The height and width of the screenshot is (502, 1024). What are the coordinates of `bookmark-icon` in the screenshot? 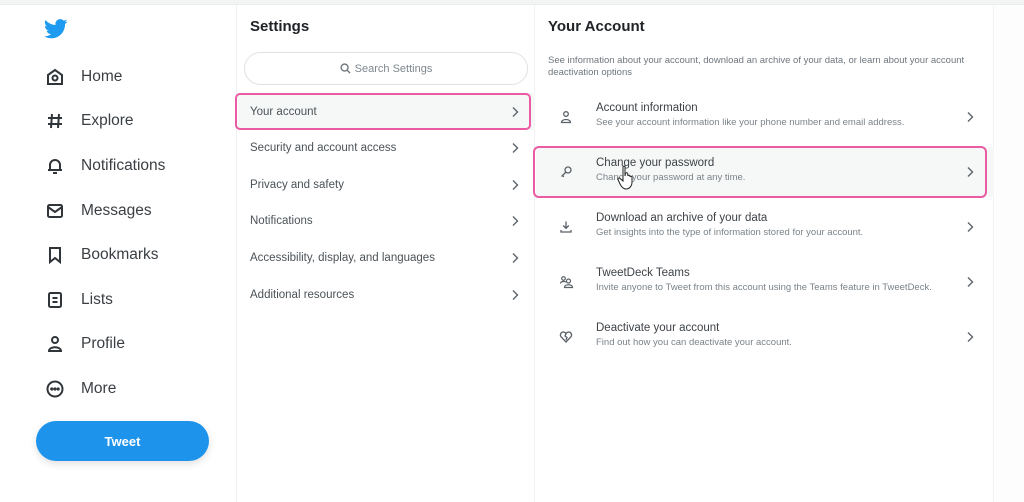 It's located at (55, 255).